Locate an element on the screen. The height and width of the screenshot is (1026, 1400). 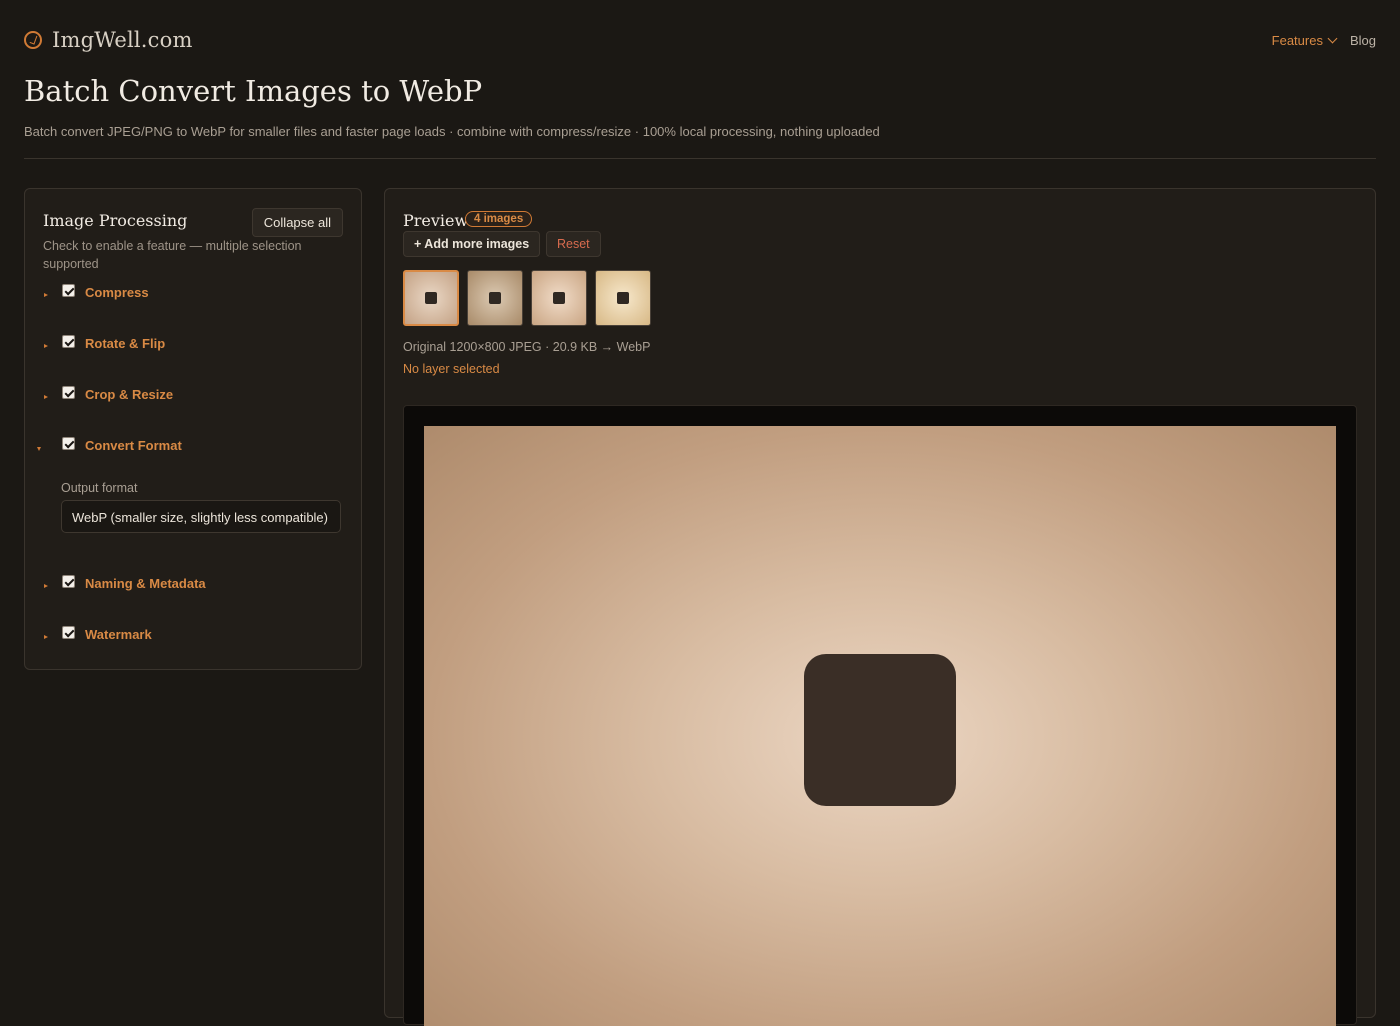
feature-label: Watermark is located at coordinates (118, 634).